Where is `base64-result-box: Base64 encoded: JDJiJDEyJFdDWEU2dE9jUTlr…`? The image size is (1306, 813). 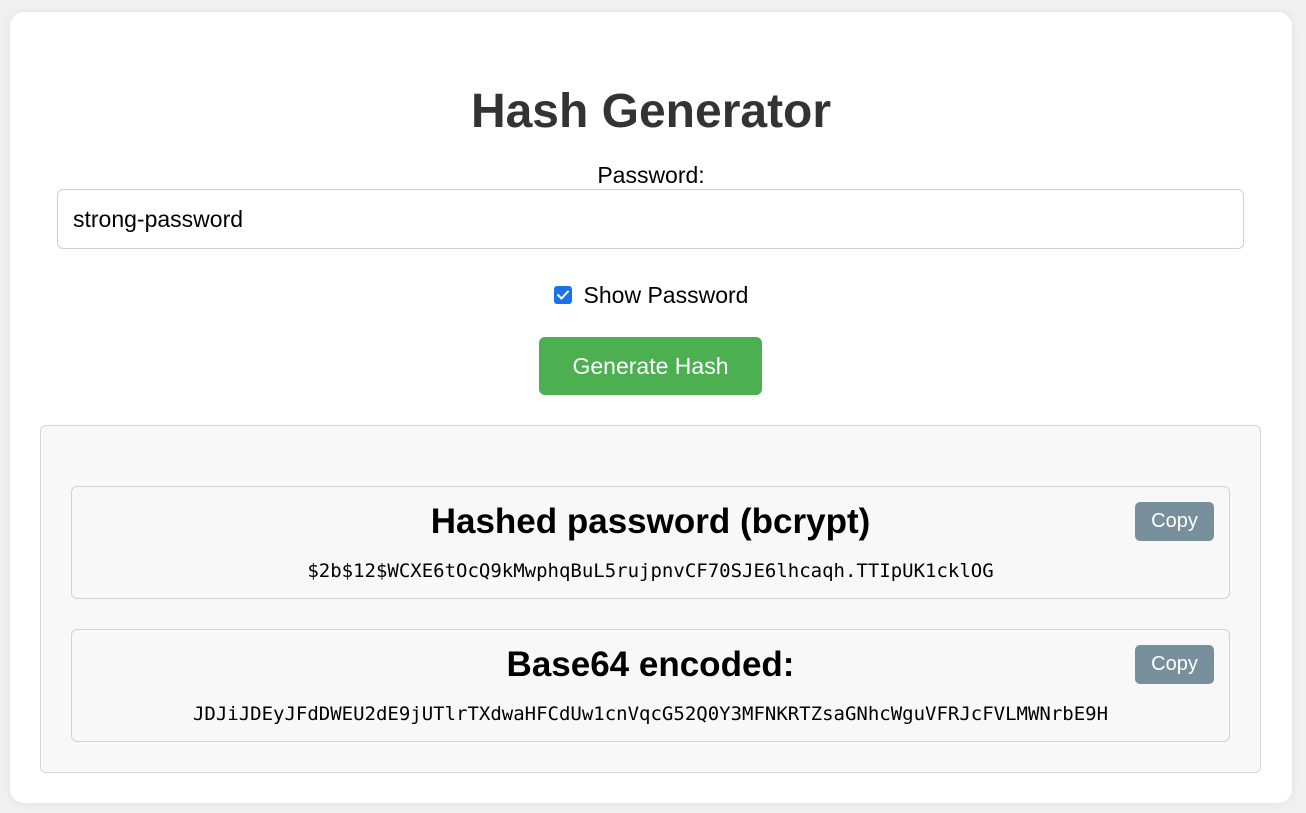 base64-result-box: Base64 encoded: JDJiJDEyJFdDWEU2dE9jUTlr… is located at coordinates (650, 685).